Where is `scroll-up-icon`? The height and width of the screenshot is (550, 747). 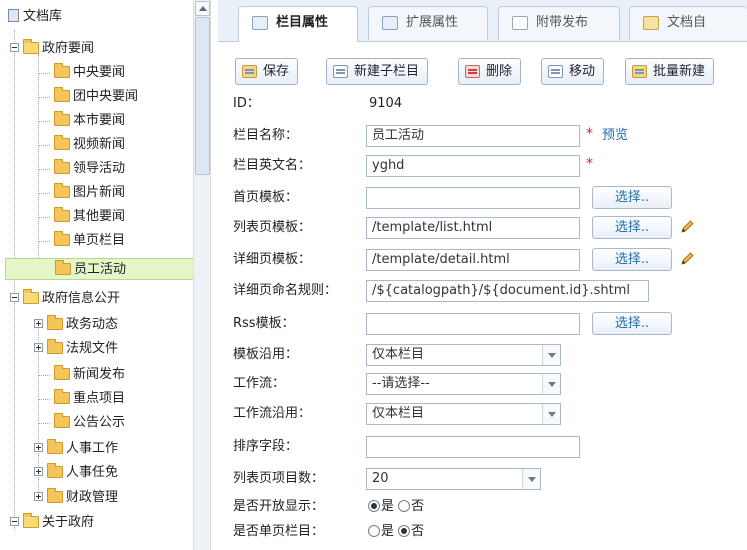 scroll-up-icon is located at coordinates (202, 8).